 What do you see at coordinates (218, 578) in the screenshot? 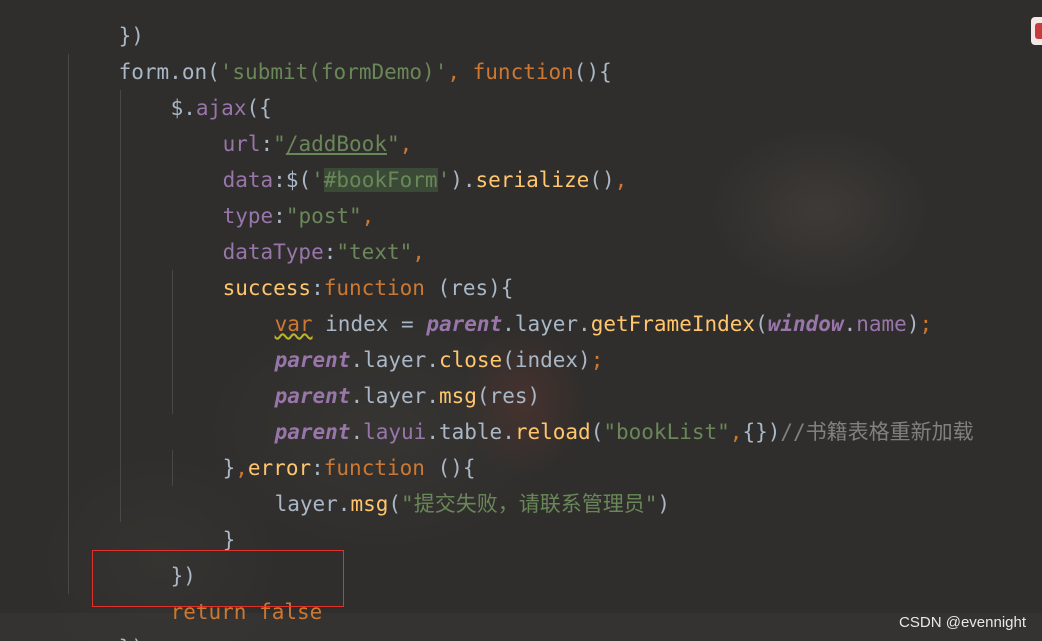
I see `highlight-box` at bounding box center [218, 578].